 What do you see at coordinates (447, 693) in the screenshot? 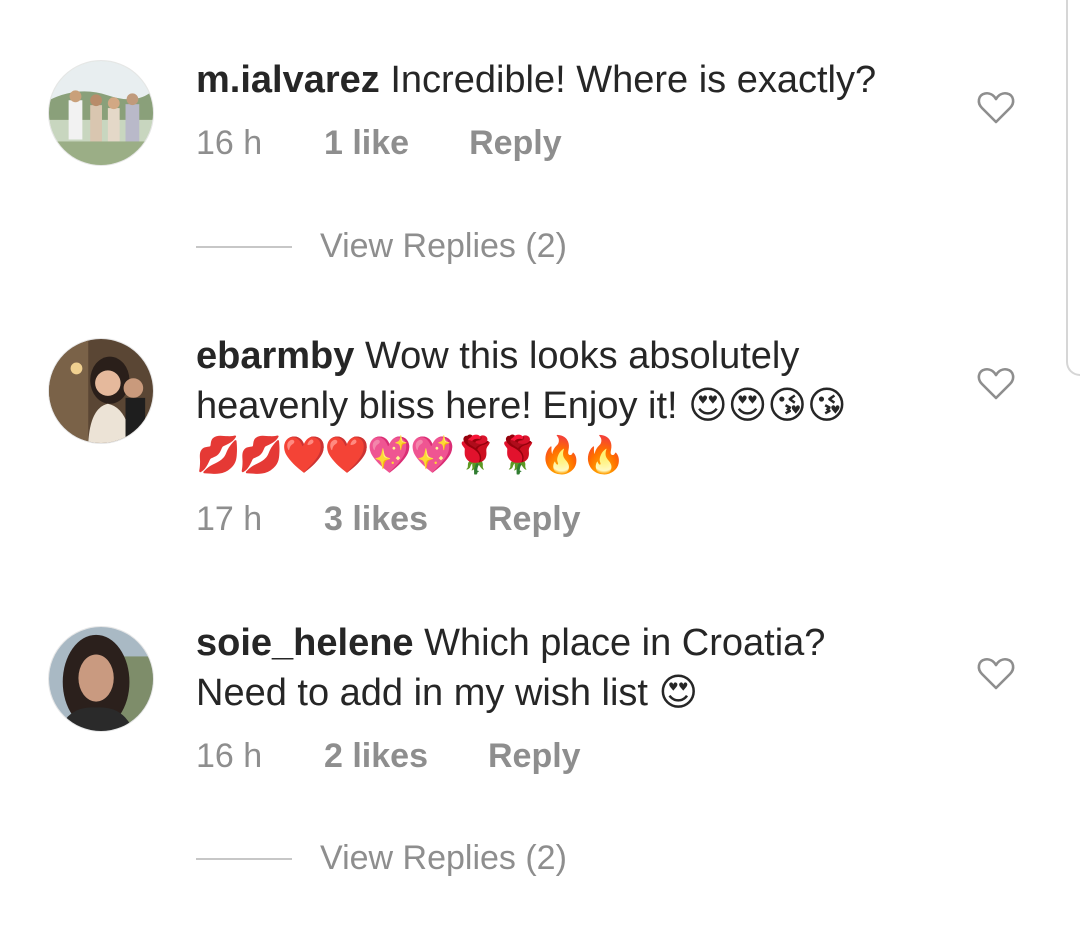
I see `comment-body-line-2: Need to add in my wish list 😍` at bounding box center [447, 693].